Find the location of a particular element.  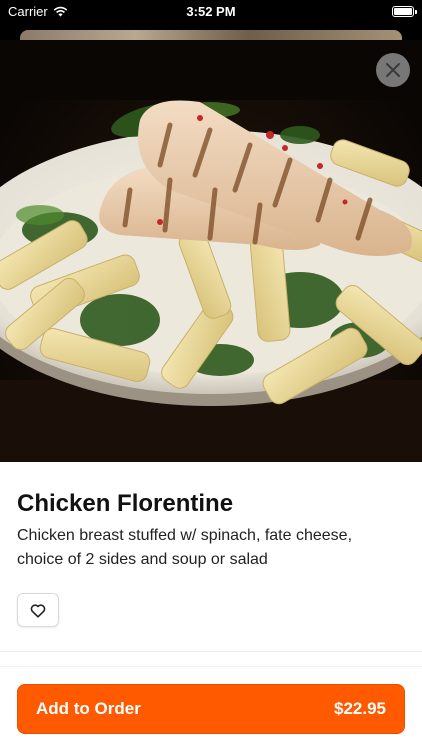

close-button is located at coordinates (393, 70).